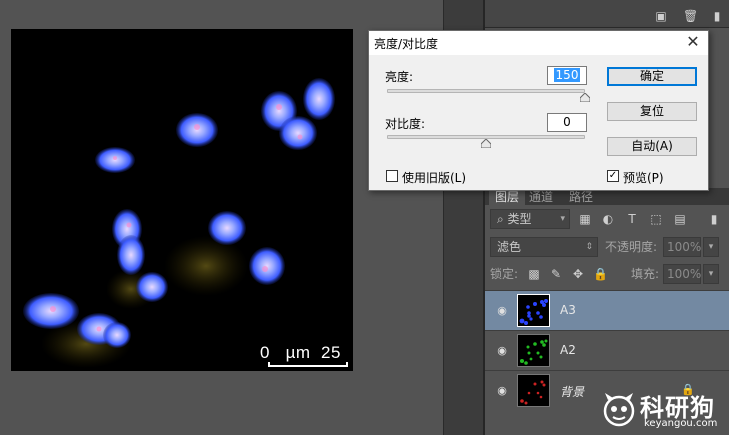 The width and height of the screenshot is (729, 435). I want to click on watermark-url: keyangou.com, so click(681, 423).